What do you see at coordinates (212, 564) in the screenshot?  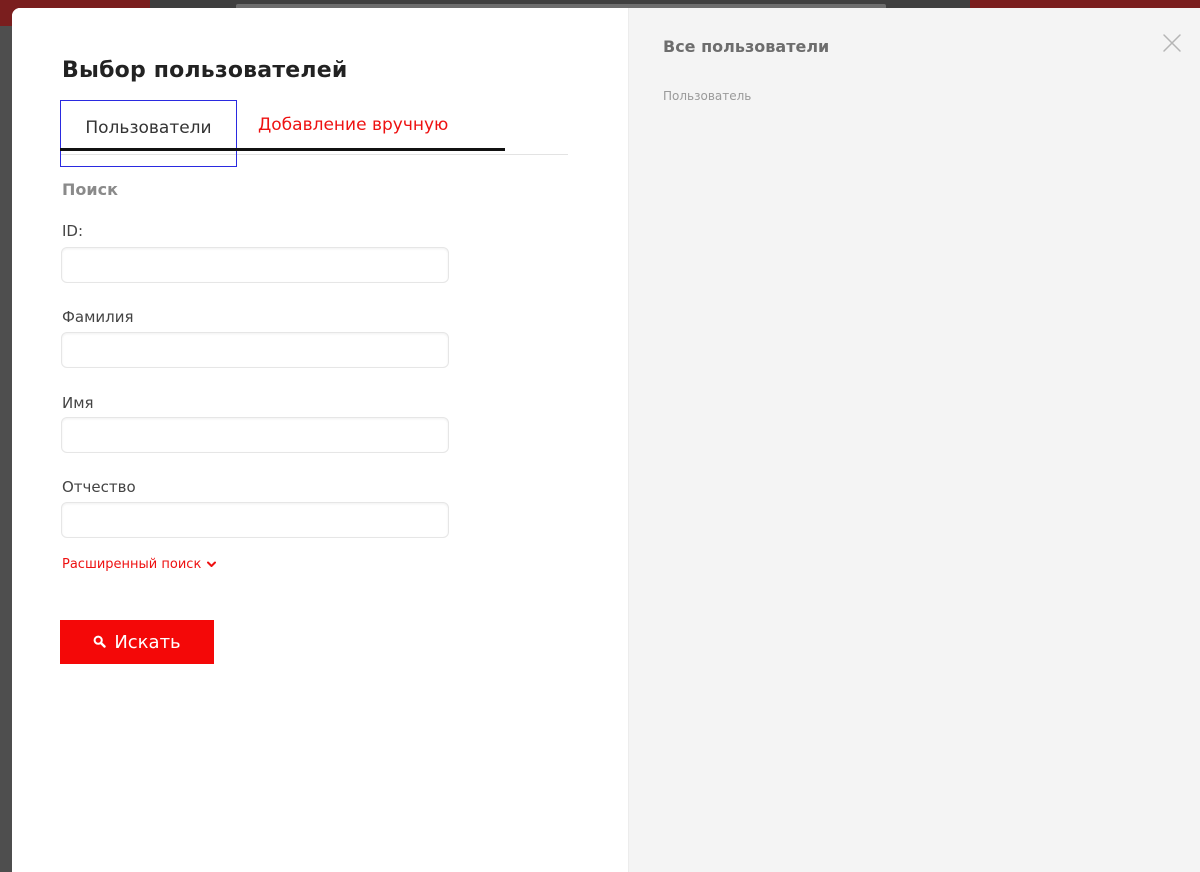 I see `chevron-down-icon` at bounding box center [212, 564].